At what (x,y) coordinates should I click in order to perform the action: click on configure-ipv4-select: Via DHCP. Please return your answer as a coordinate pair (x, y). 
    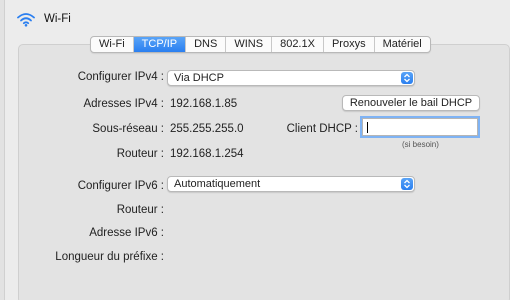
    Looking at the image, I should click on (291, 78).